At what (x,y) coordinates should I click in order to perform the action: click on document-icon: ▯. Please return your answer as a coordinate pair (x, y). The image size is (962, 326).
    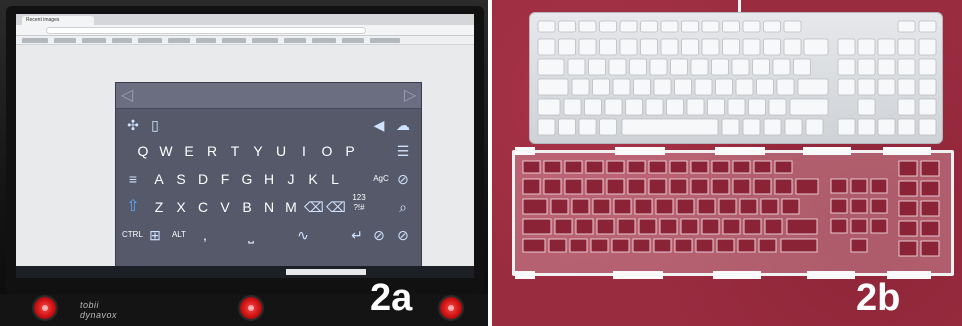
    Looking at the image, I should click on (155, 125).